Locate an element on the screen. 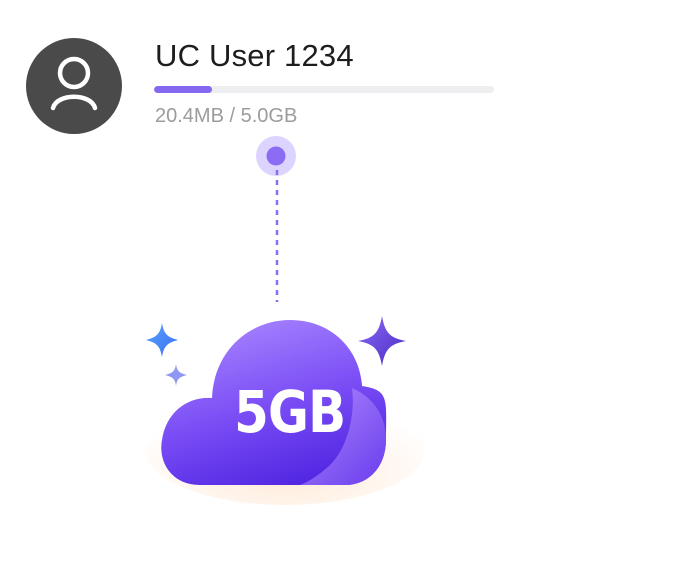 The image size is (686, 582). connector-dot is located at coordinates (276, 156).